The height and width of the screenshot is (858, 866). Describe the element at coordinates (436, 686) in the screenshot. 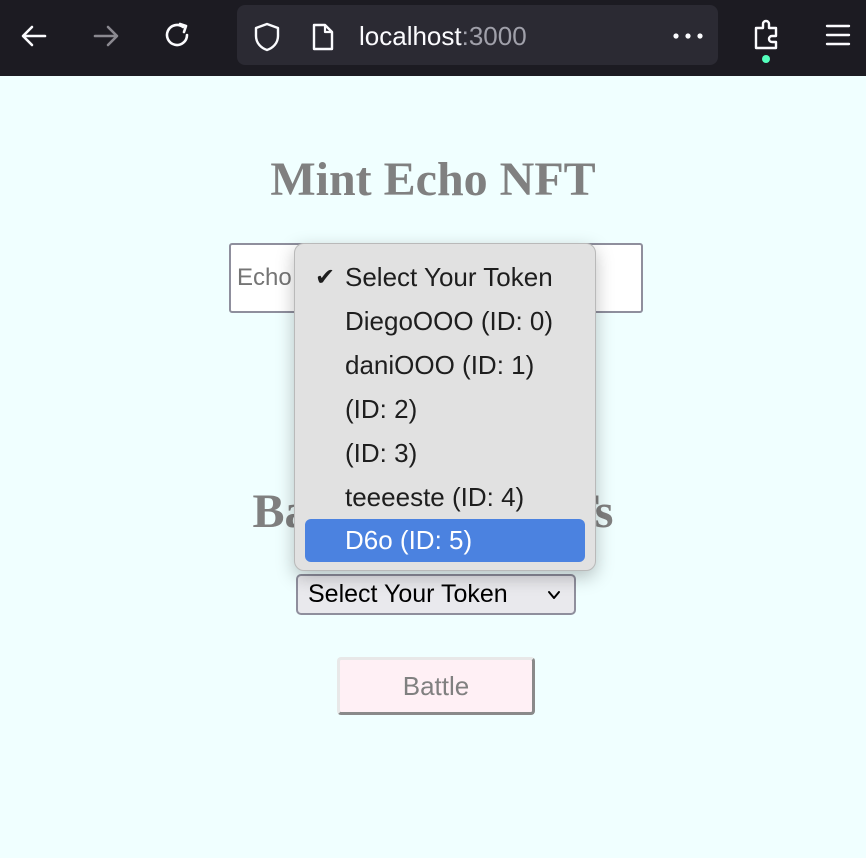

I see `battle-button: Battle` at that location.